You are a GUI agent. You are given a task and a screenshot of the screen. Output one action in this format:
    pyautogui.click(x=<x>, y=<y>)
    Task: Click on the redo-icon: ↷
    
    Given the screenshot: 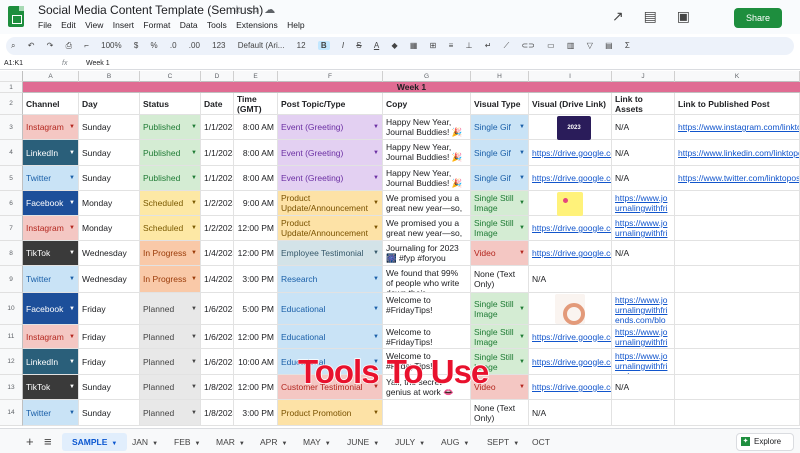 What is the action you would take?
    pyautogui.click(x=50, y=45)
    